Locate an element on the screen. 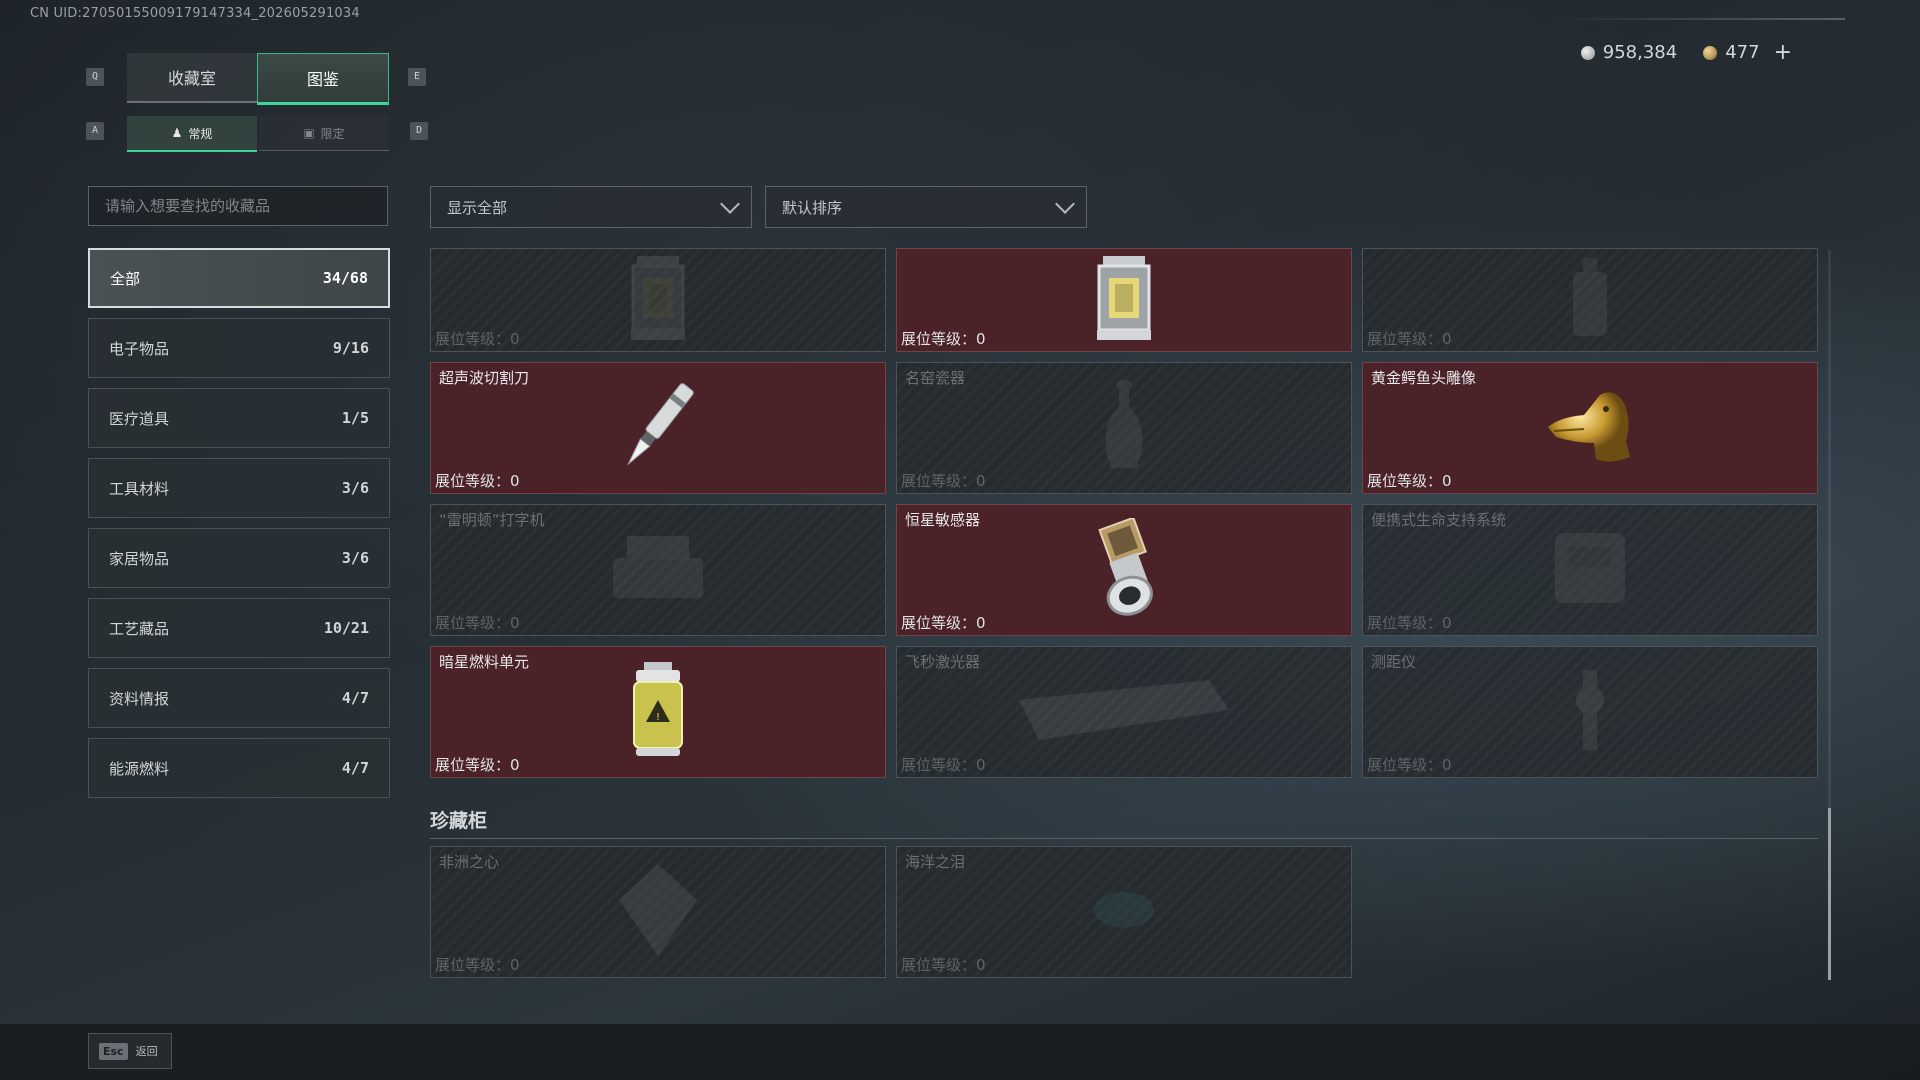 Image resolution: width=1920 pixels, height=1080 pixels. key-e-hint: E is located at coordinates (417, 77).